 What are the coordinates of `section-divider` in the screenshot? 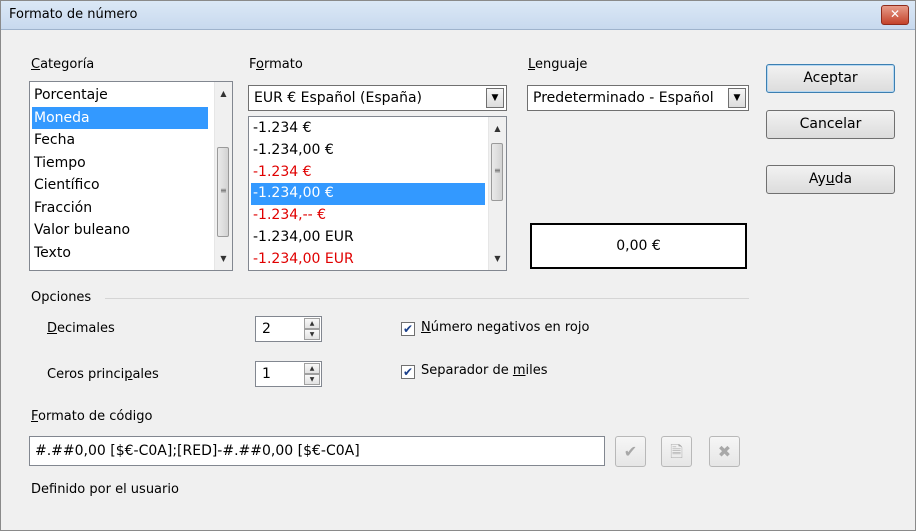 It's located at (427, 298).